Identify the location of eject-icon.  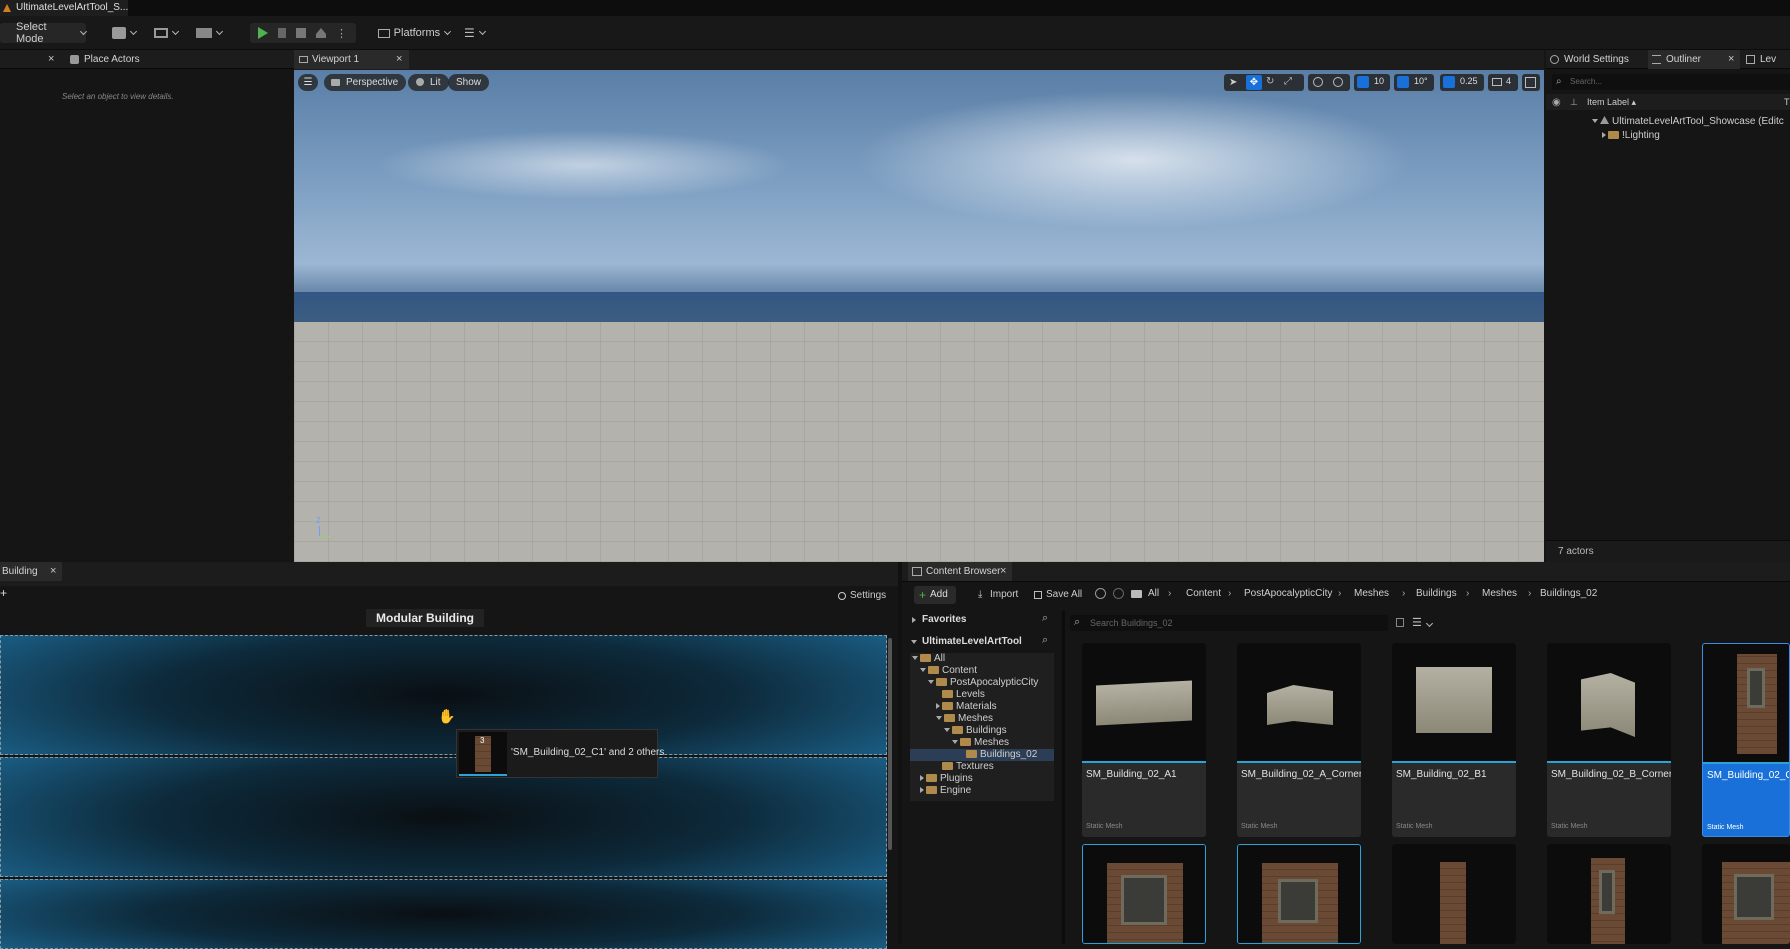
(321, 33).